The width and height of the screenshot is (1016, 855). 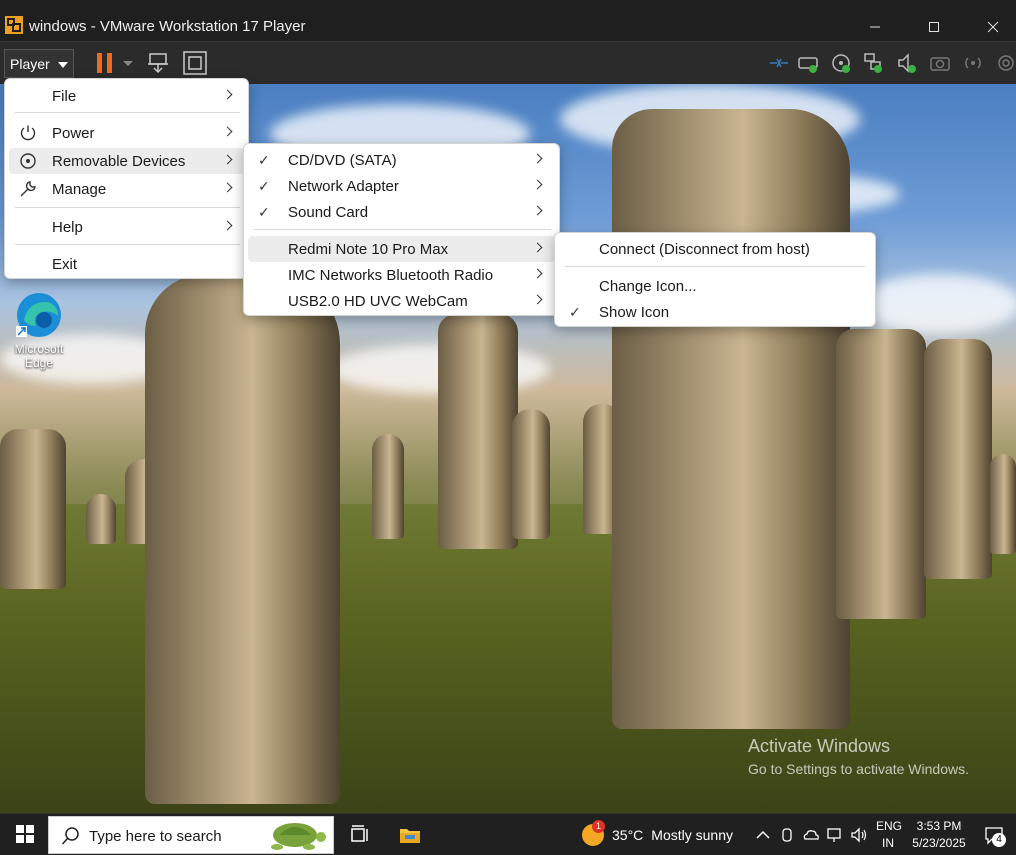 I want to click on menu-item-sound-card: ✓ Sound Card, so click(x=402, y=212).